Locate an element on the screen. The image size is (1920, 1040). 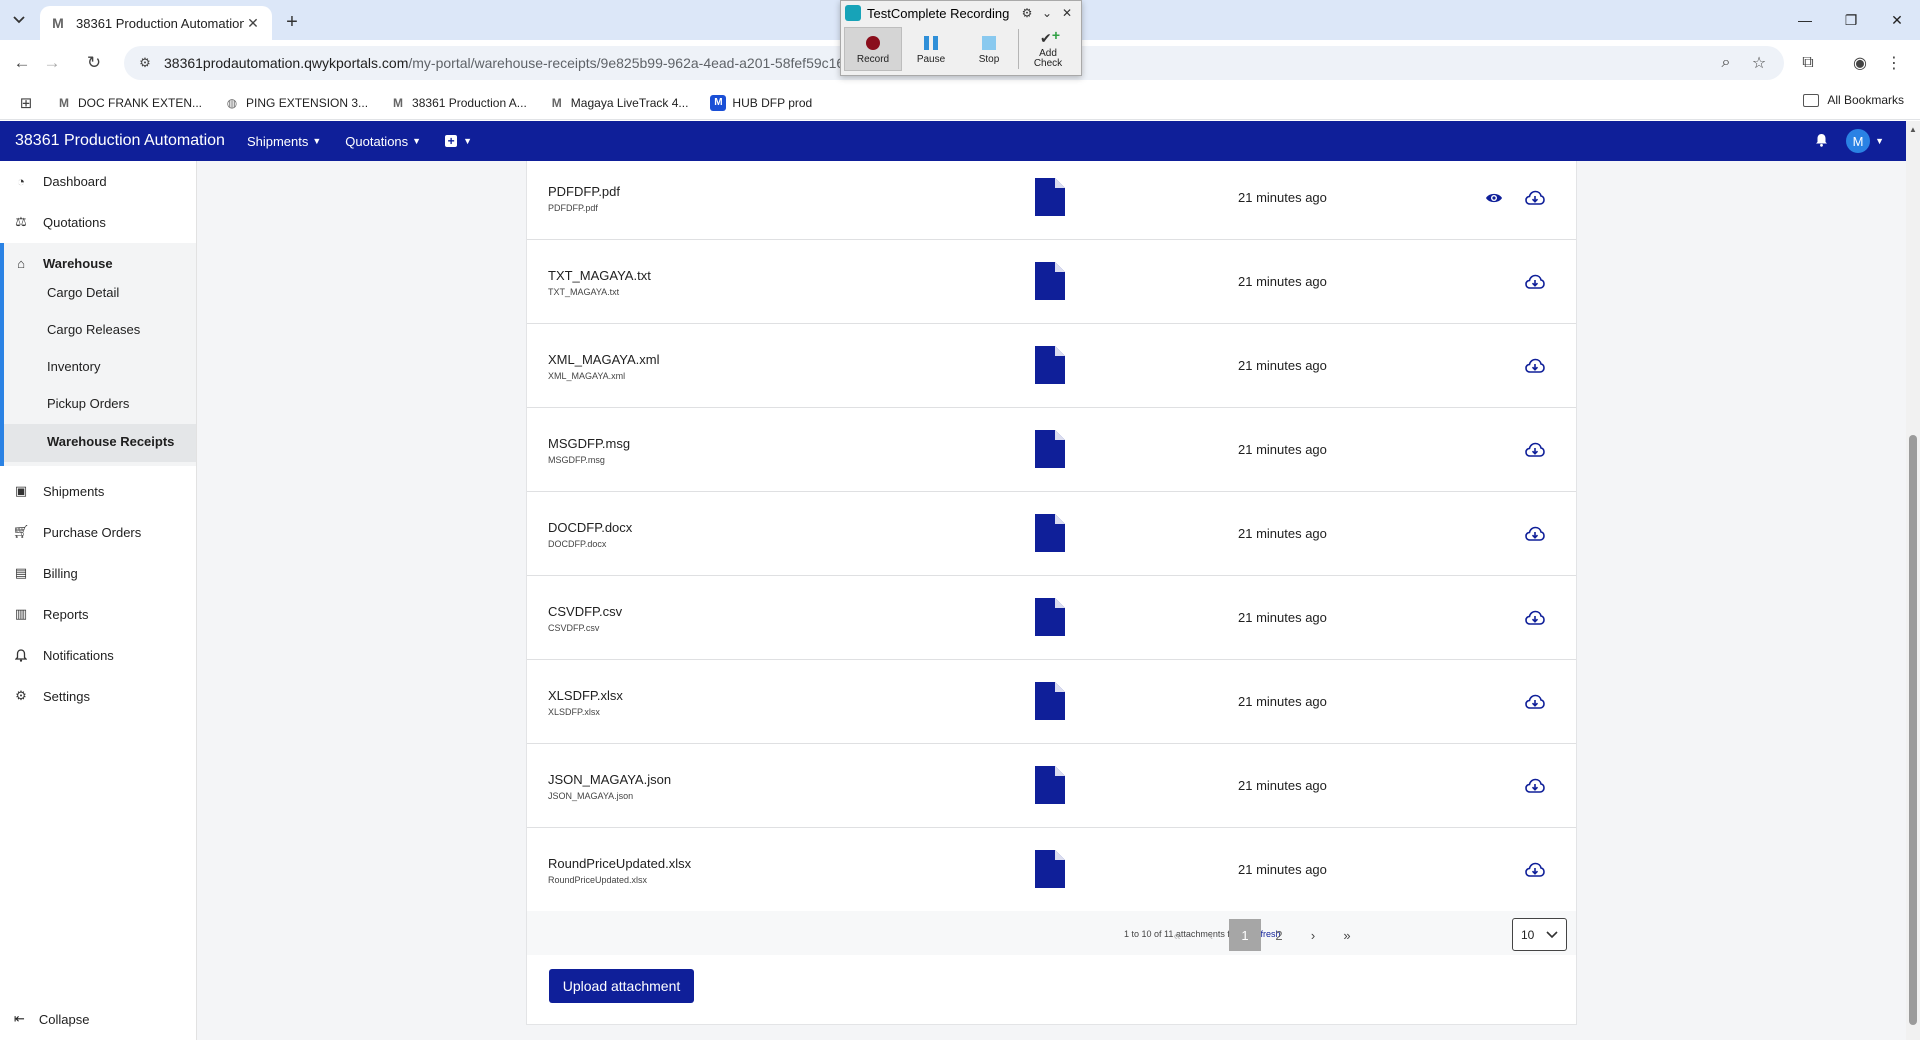
create-new-menu: + ▼ is located at coordinates (458, 141).